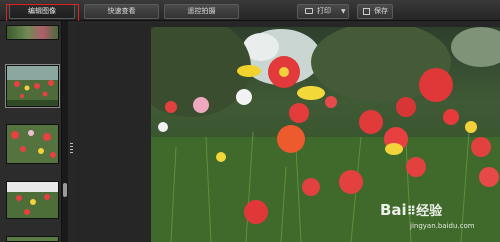 The width and height of the screenshot is (500, 242). I want to click on watermark-logo: Bai⠿经验, so click(411, 210).